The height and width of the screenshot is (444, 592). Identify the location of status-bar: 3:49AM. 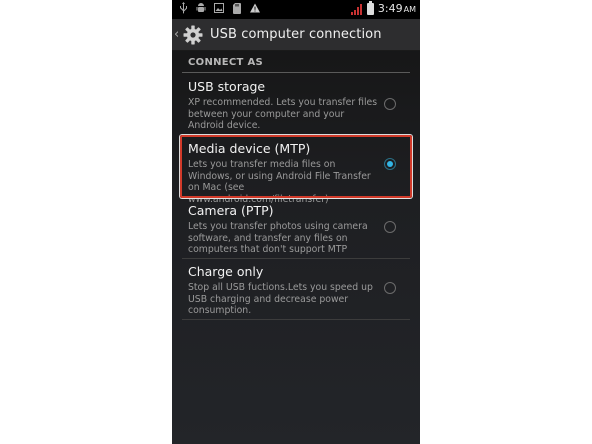
(296, 9).